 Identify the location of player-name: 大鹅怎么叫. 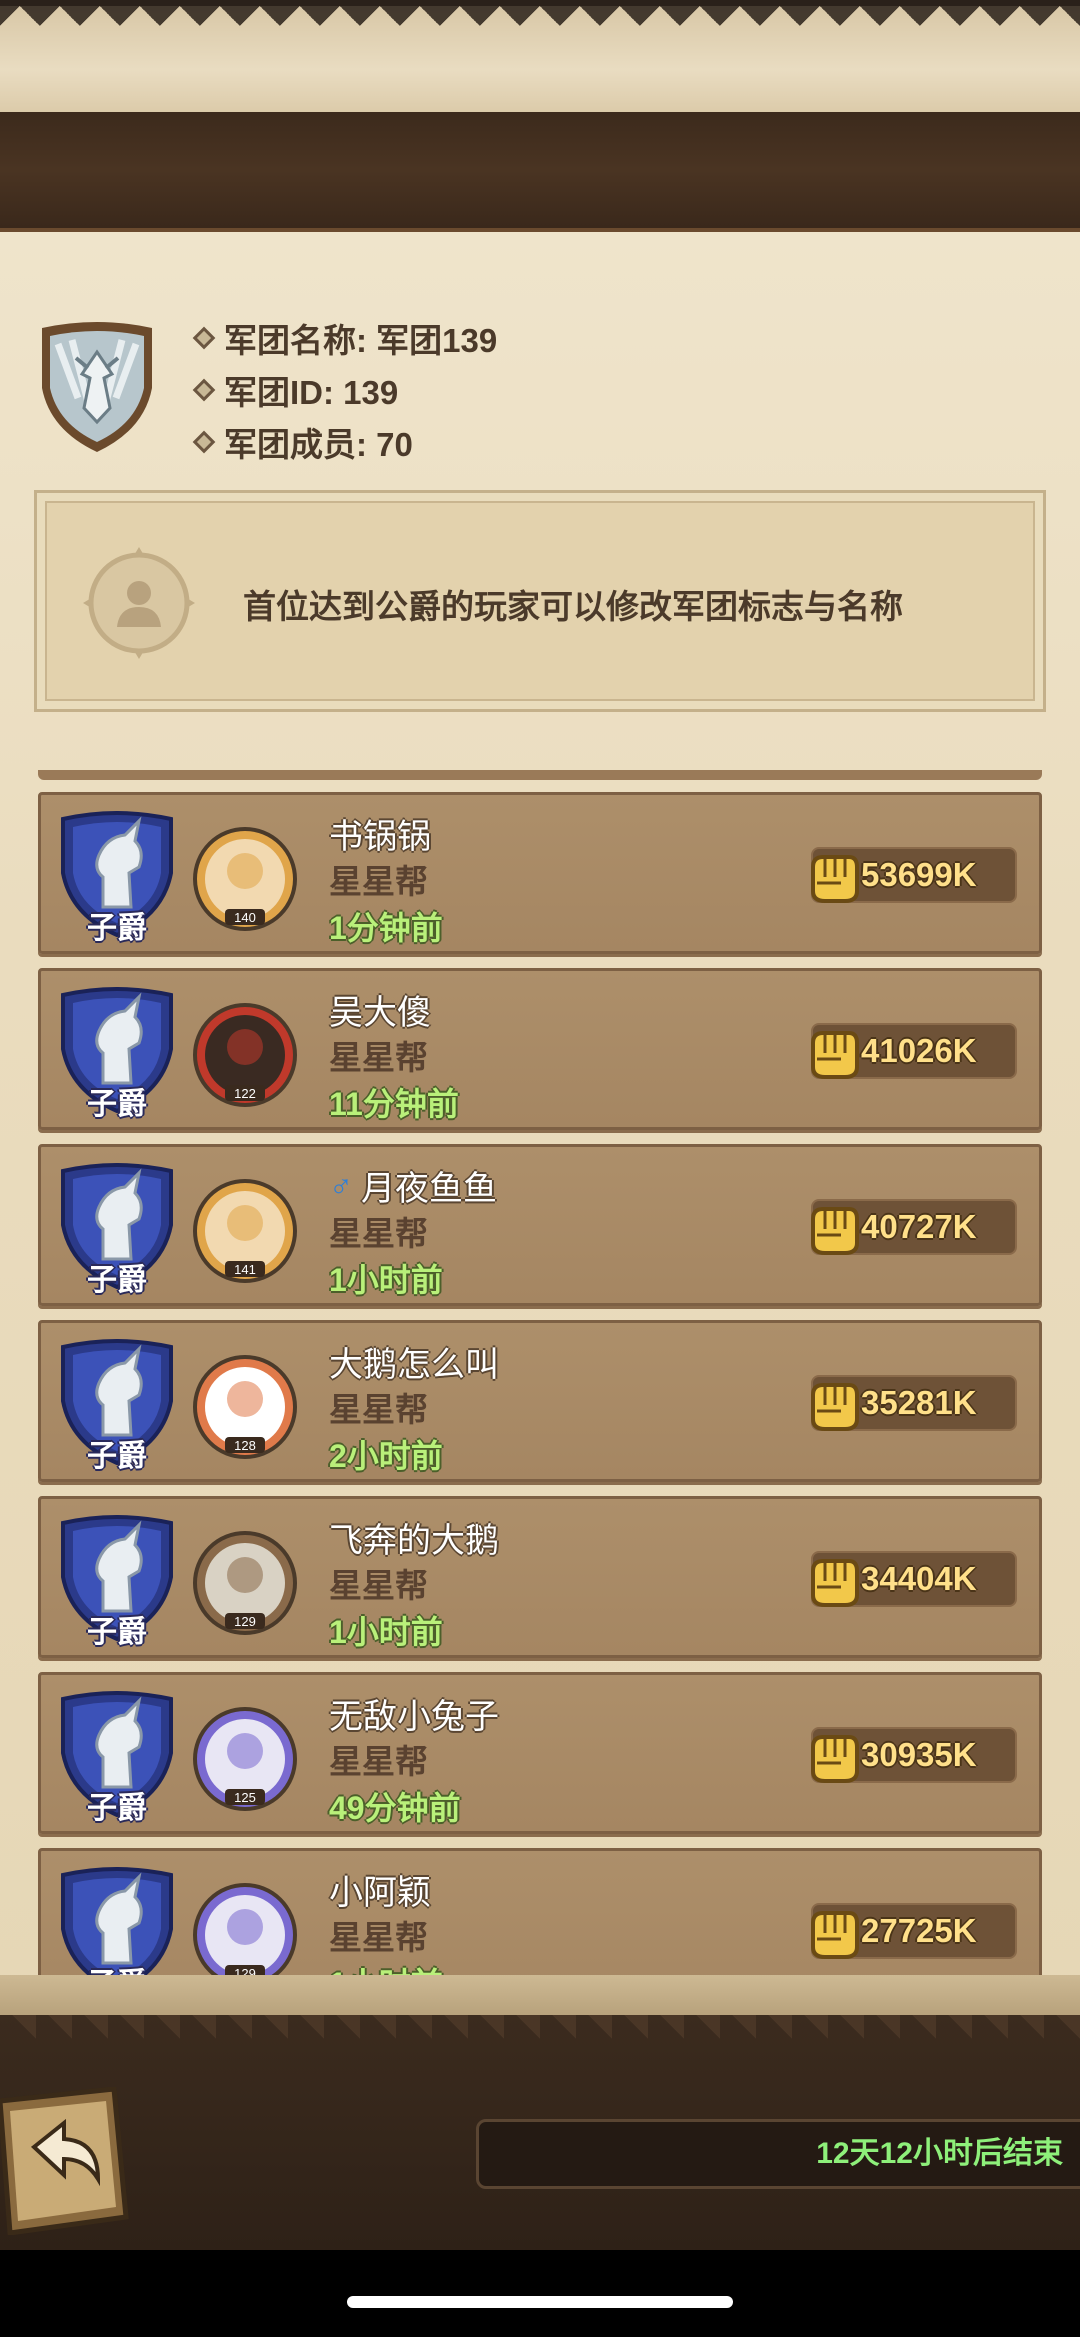
(414, 1361).